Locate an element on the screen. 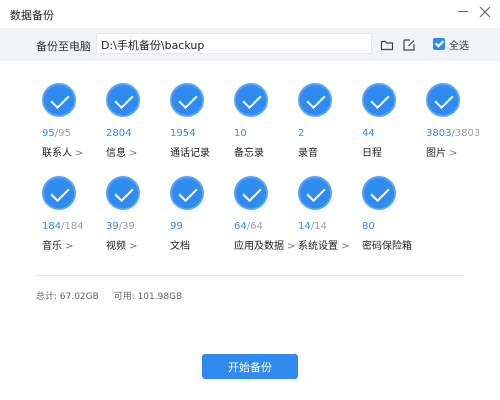 The width and height of the screenshot is (500, 400). item-label: 信息 > is located at coordinates (122, 153).